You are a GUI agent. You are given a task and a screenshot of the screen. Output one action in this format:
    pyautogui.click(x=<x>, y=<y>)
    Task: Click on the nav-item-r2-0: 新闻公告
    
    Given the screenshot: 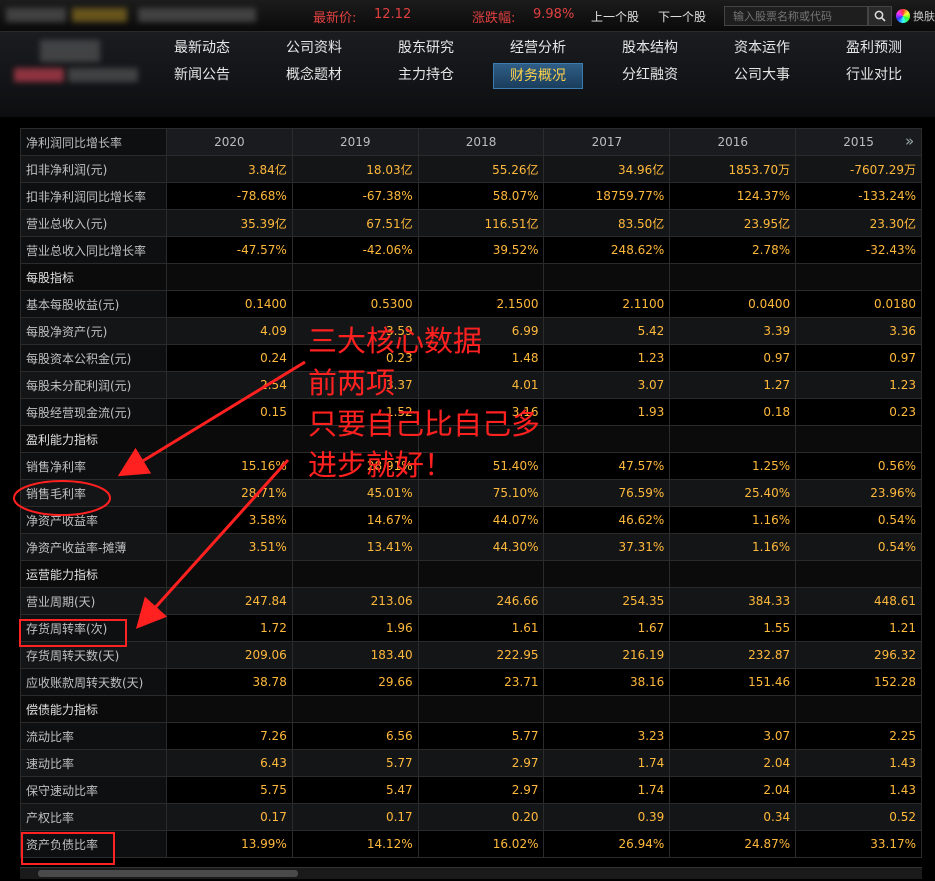 What is the action you would take?
    pyautogui.click(x=202, y=75)
    